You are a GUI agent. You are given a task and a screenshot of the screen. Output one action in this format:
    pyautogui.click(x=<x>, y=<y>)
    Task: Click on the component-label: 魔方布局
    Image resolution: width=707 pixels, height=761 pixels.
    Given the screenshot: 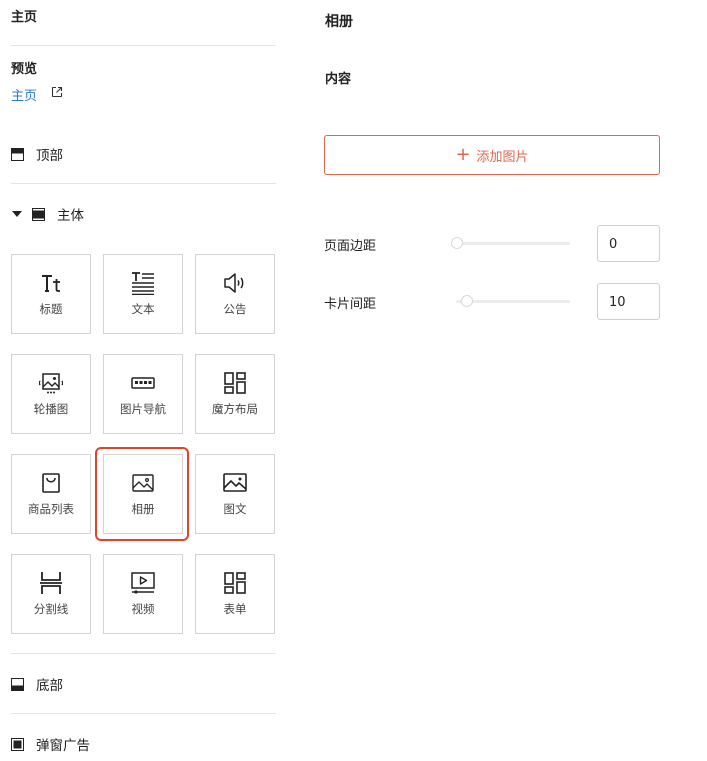 What is the action you would take?
    pyautogui.click(x=235, y=409)
    